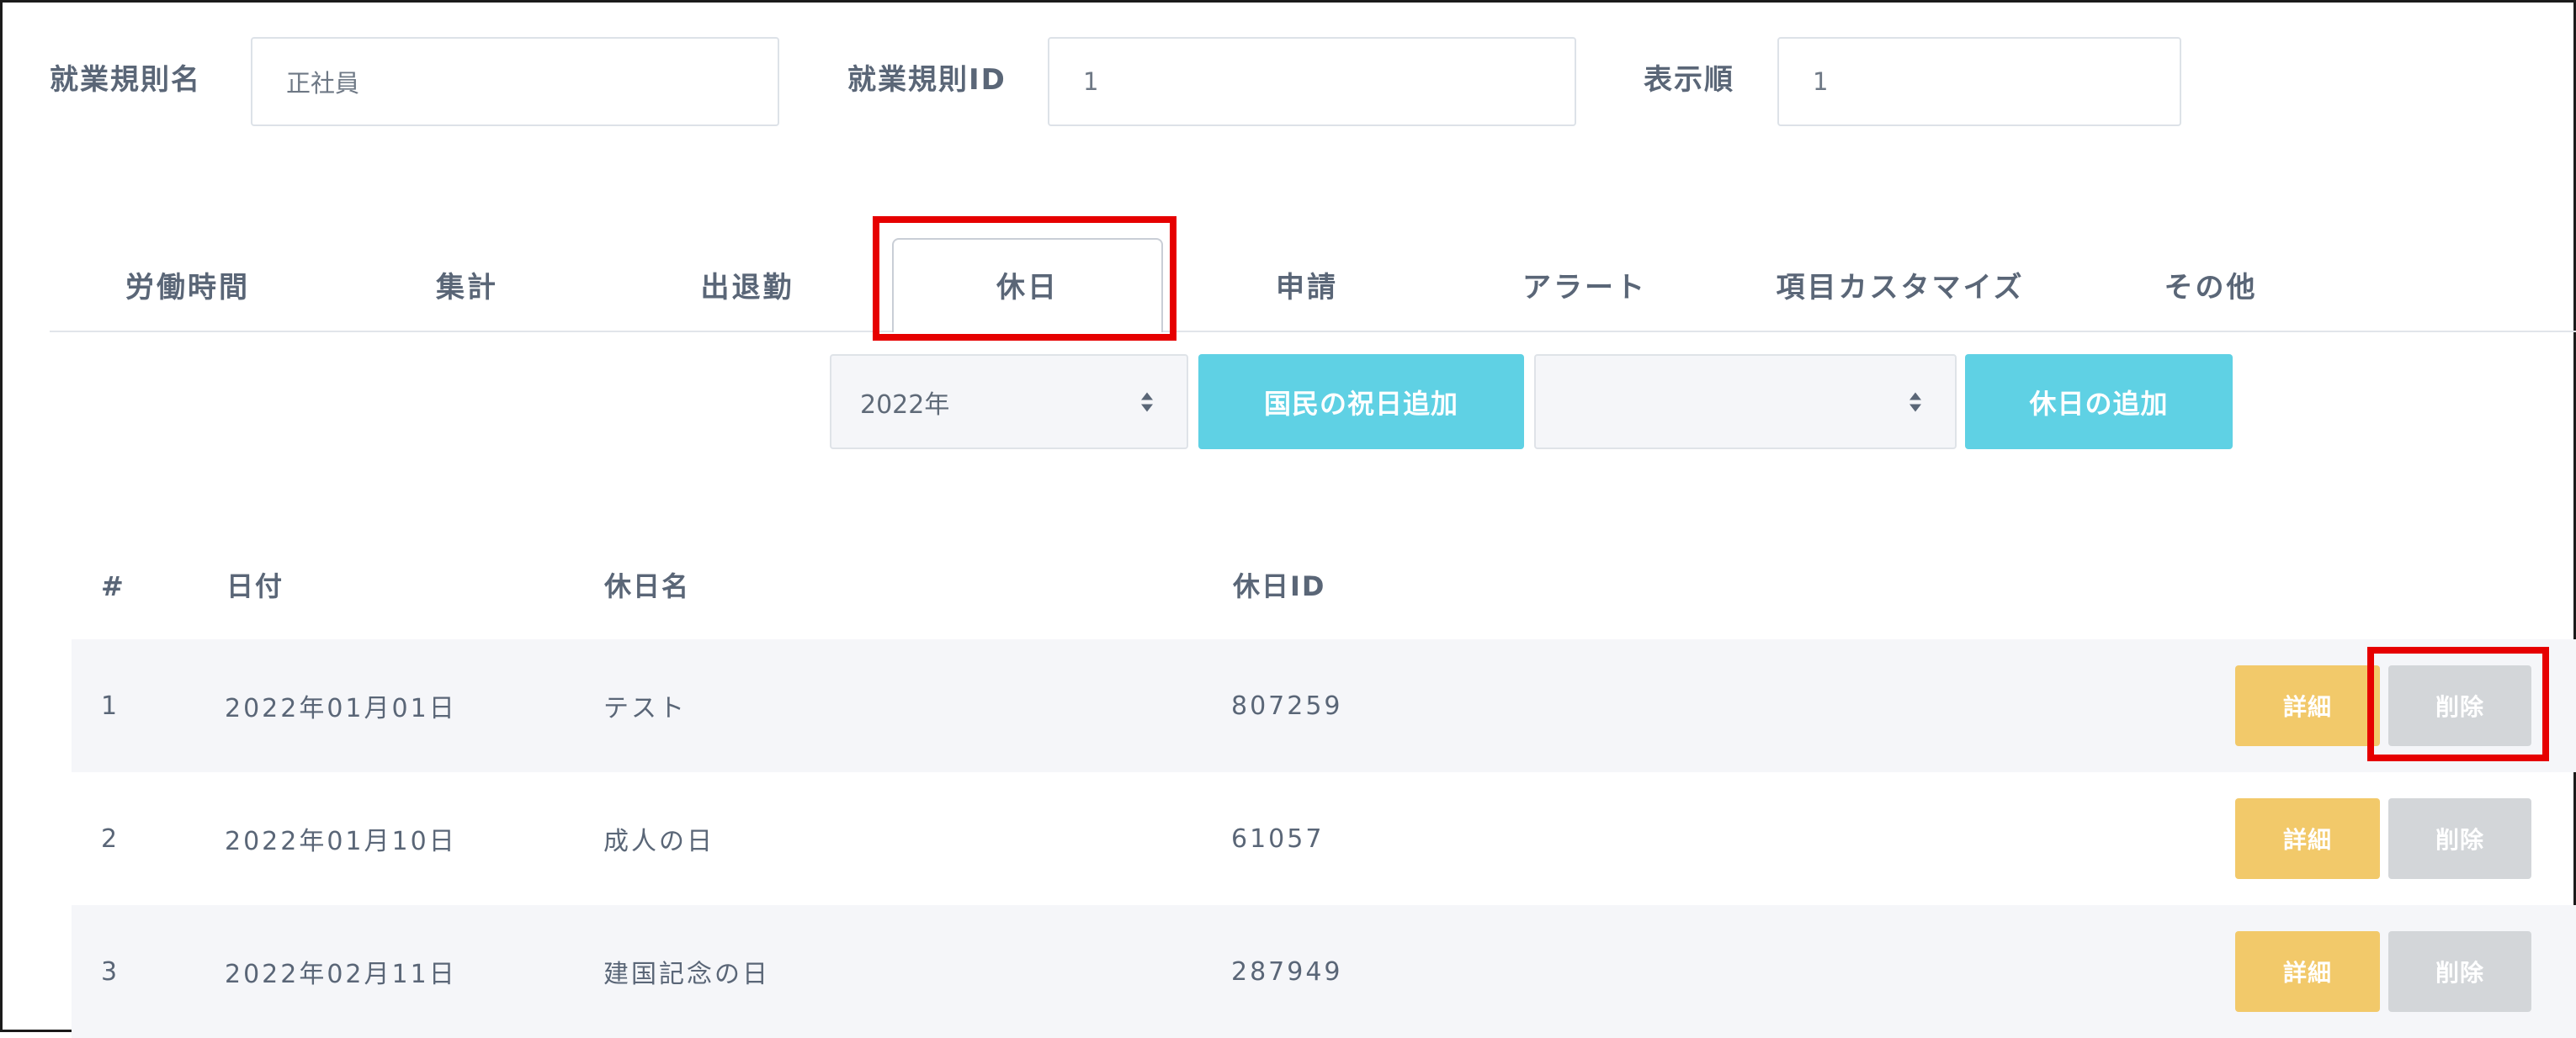 This screenshot has height=1038, width=2576. What do you see at coordinates (467, 284) in the screenshot?
I see `tab-aggregation: 集計` at bounding box center [467, 284].